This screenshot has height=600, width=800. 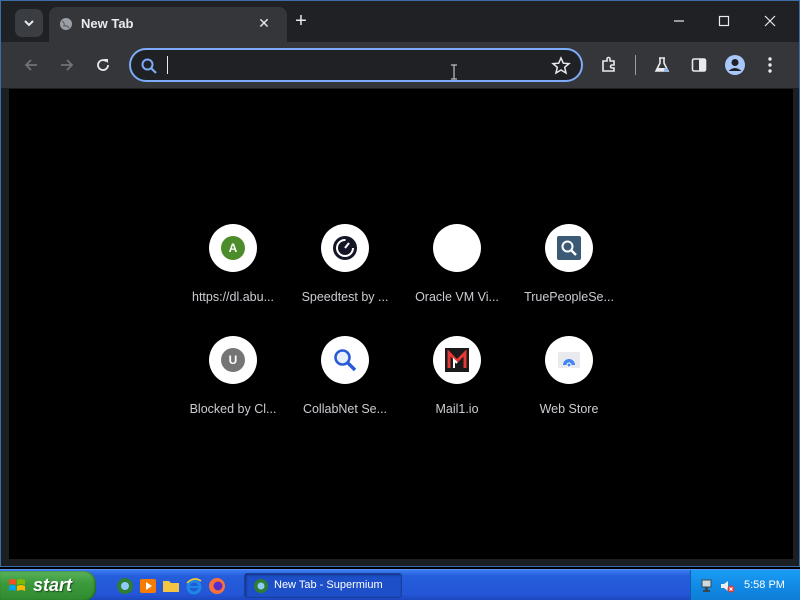 I want to click on menu-button, so click(x=770, y=65).